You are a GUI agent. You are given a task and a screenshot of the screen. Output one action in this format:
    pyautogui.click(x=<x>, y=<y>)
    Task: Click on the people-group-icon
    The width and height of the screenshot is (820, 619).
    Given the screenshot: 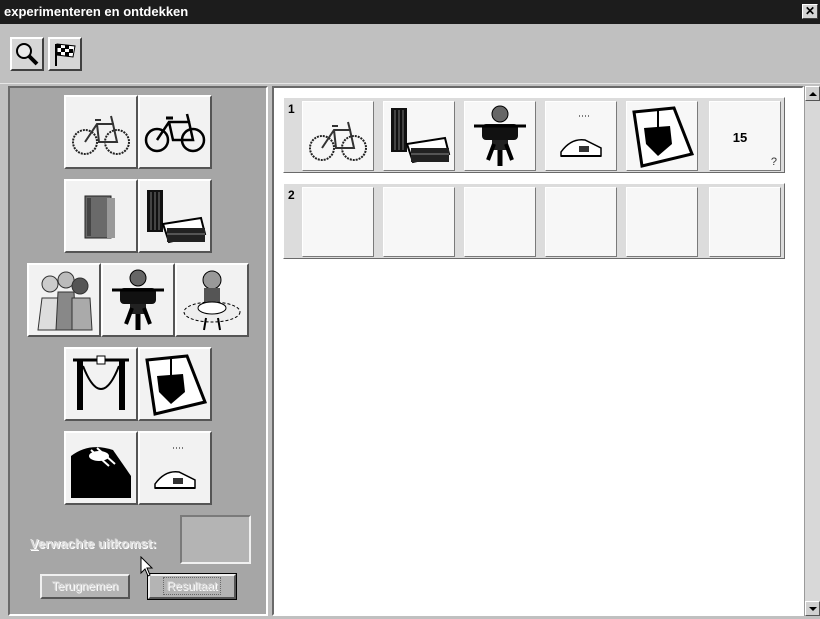 What is the action you would take?
    pyautogui.click(x=65, y=301)
    